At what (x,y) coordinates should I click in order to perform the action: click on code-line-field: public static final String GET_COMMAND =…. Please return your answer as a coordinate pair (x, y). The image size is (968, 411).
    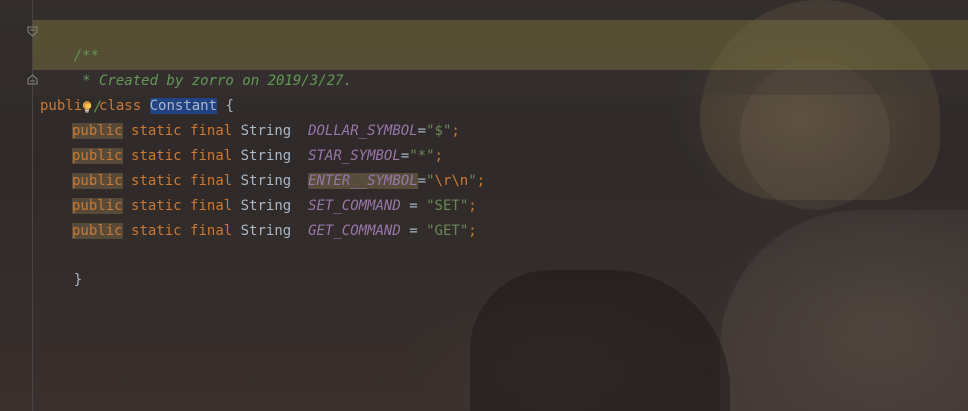
    Looking at the image, I should click on (274, 231).